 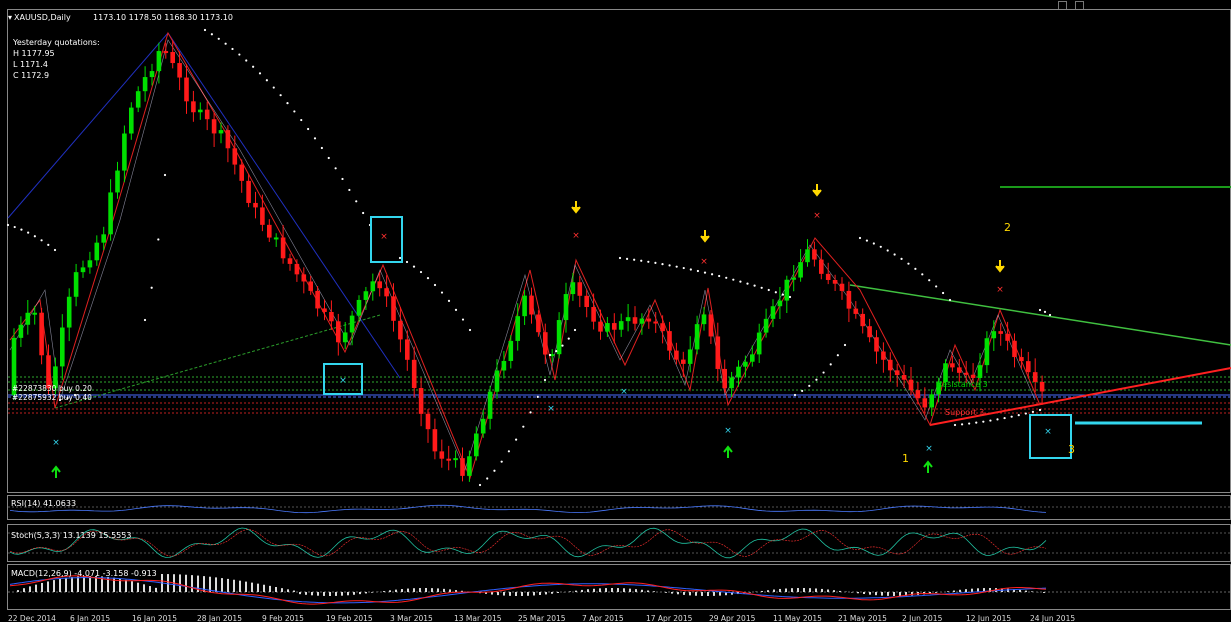 What do you see at coordinates (56, 42) in the screenshot?
I see `quotes-title: Yesterday quotations:` at bounding box center [56, 42].